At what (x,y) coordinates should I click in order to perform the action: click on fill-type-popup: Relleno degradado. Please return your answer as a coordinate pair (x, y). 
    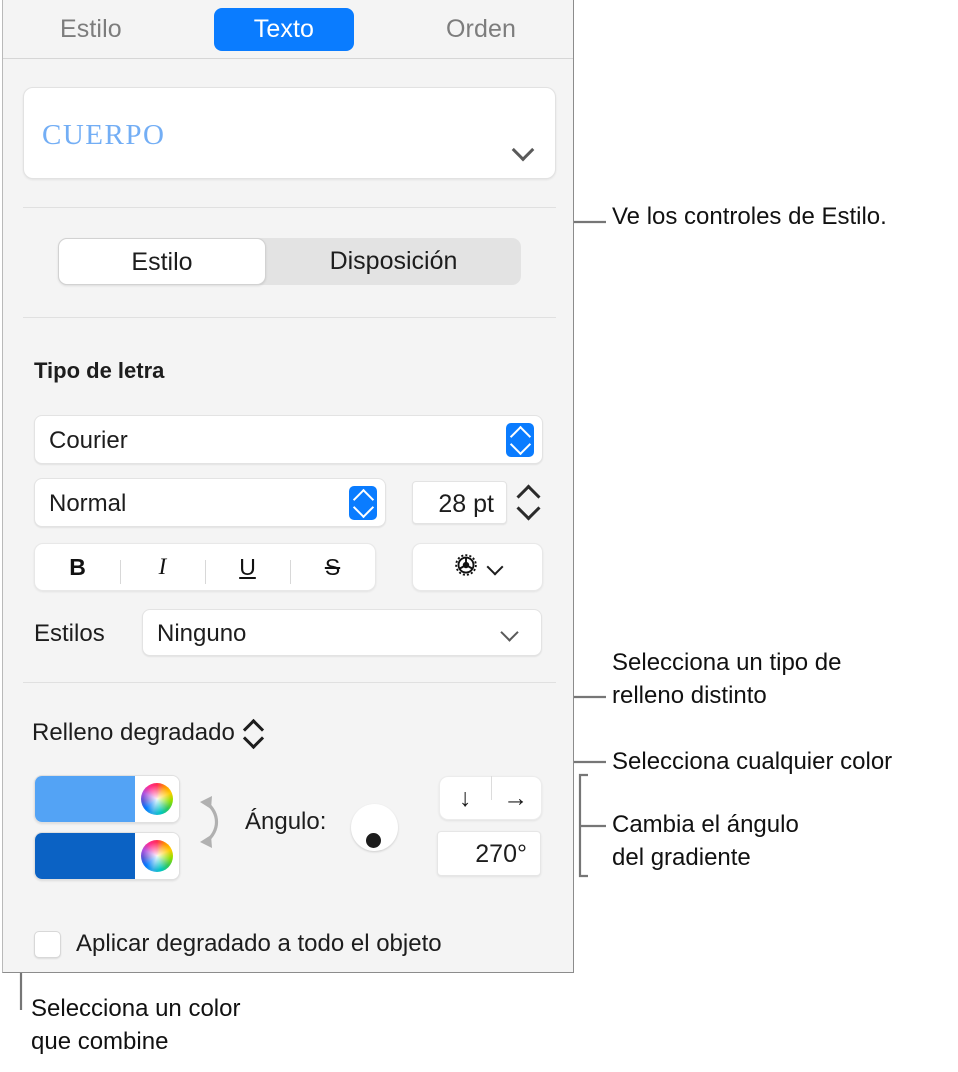
    Looking at the image, I should click on (147, 733).